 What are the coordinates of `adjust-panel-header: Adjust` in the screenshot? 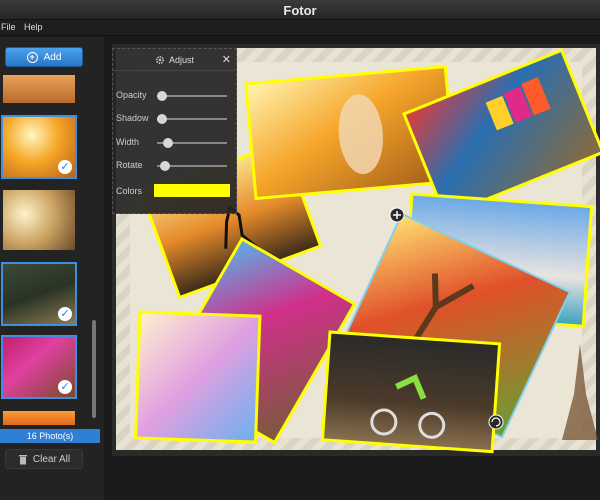 It's located at (174, 60).